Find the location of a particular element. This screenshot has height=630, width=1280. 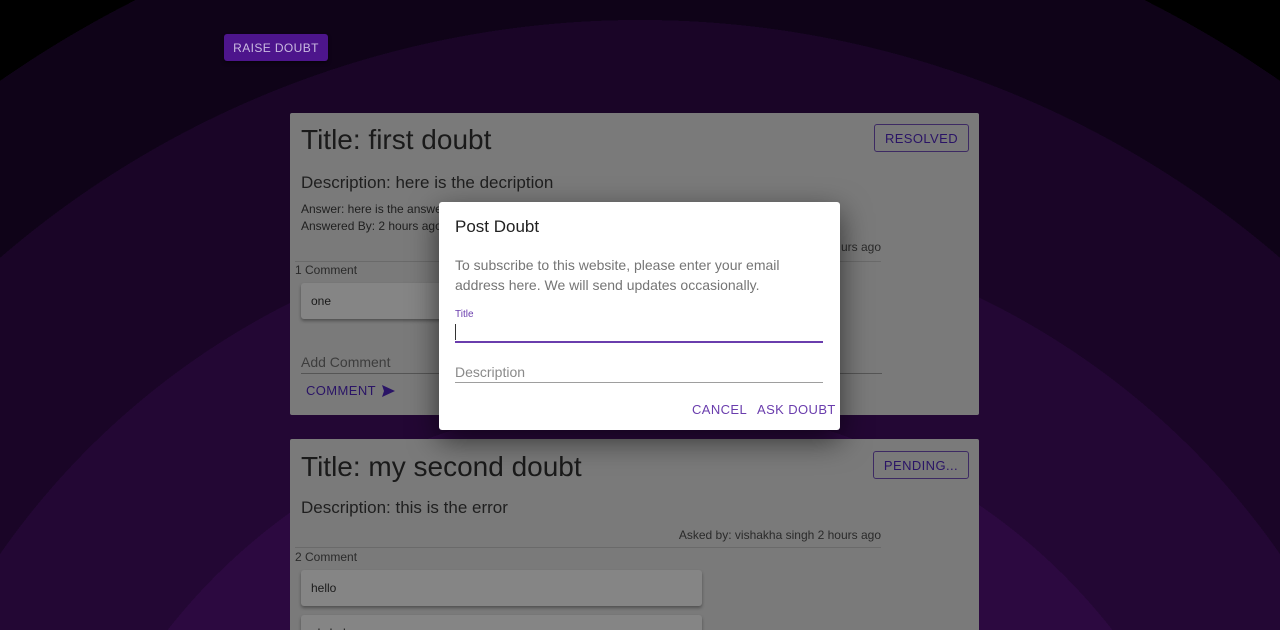

ask-doubt-button: ASK DOUBT is located at coordinates (796, 409).